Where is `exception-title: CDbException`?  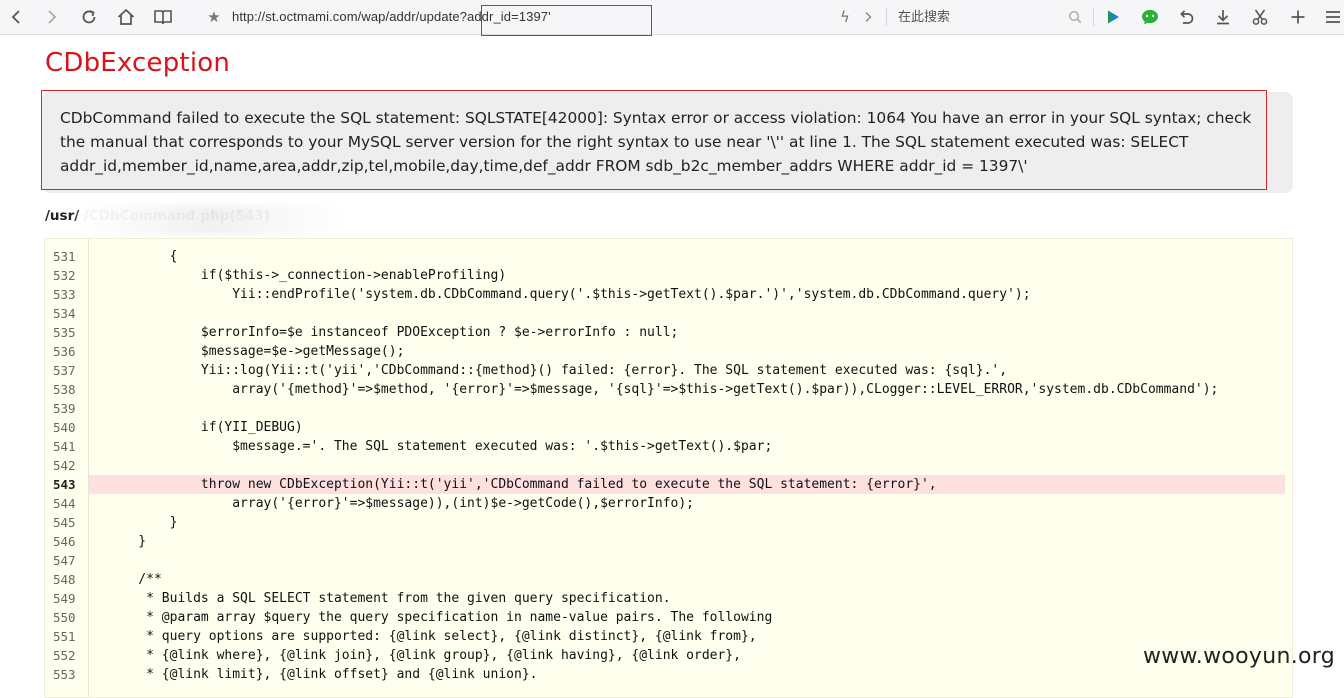 exception-title: CDbException is located at coordinates (138, 63).